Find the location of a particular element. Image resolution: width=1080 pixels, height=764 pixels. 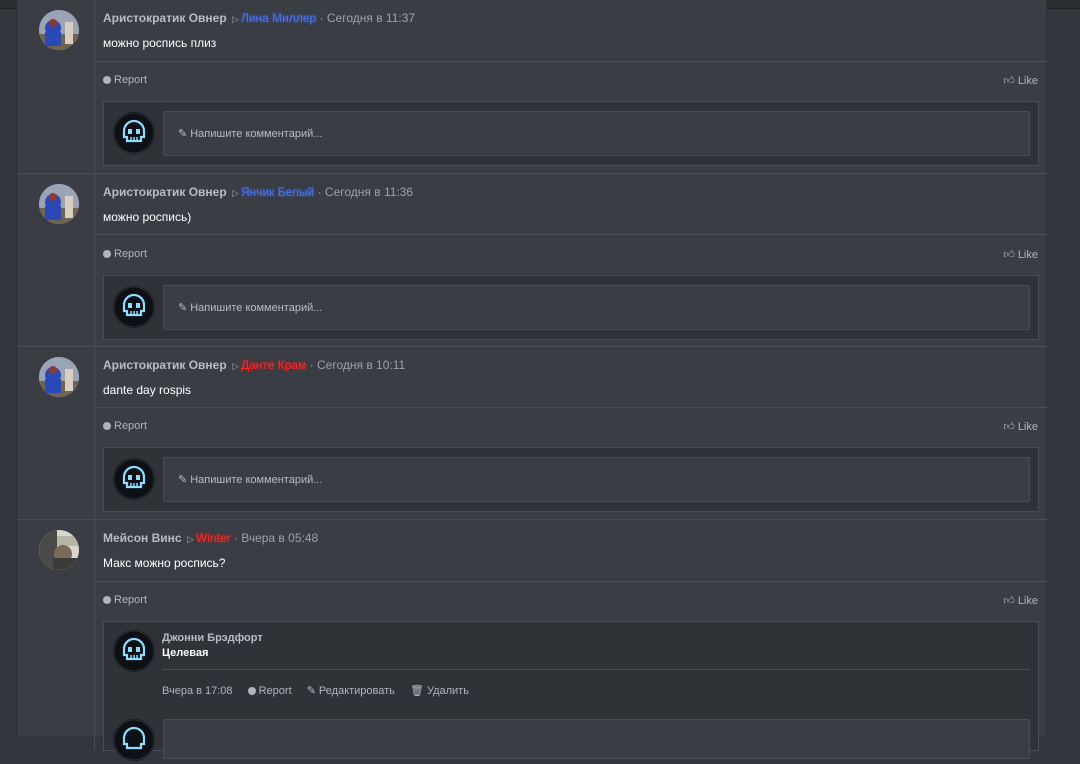

post-text: Макс можно роспись? is located at coordinates (164, 563).